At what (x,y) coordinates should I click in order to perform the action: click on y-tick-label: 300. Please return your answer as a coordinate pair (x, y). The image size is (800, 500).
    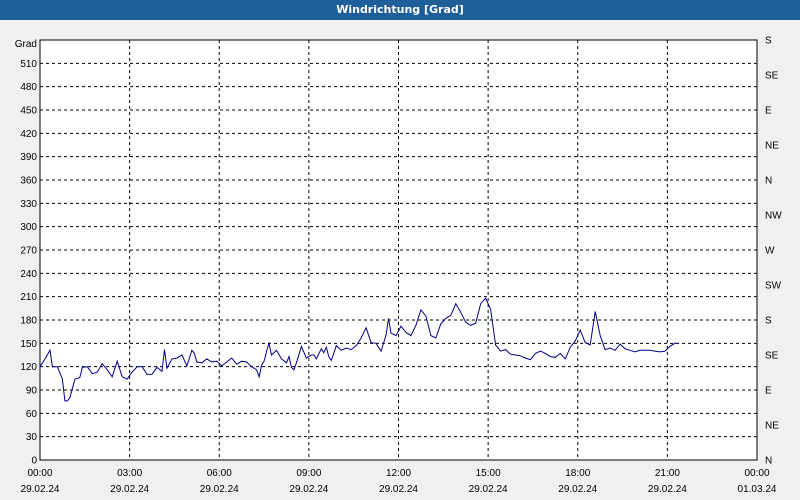
    Looking at the image, I should click on (28, 227).